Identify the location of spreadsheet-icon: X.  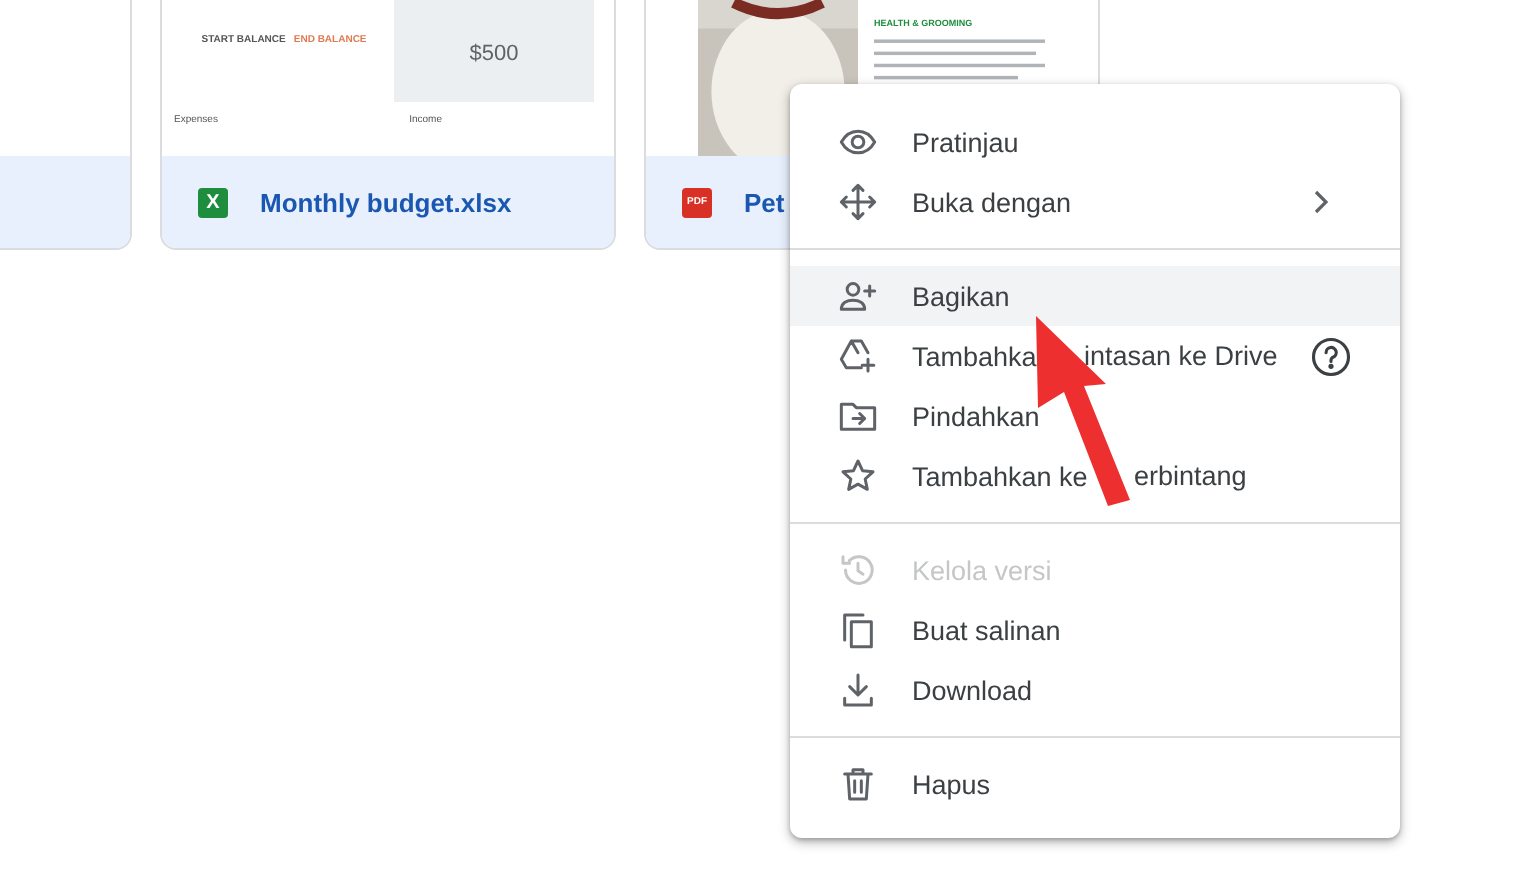
(213, 202).